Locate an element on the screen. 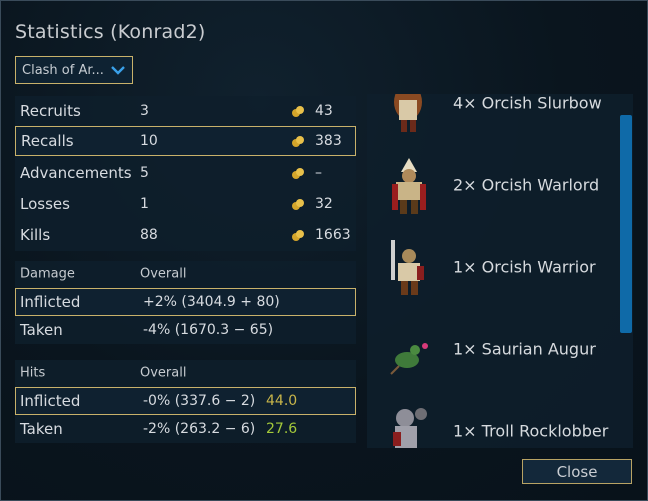  stat-gold: 1663 is located at coordinates (333, 235).